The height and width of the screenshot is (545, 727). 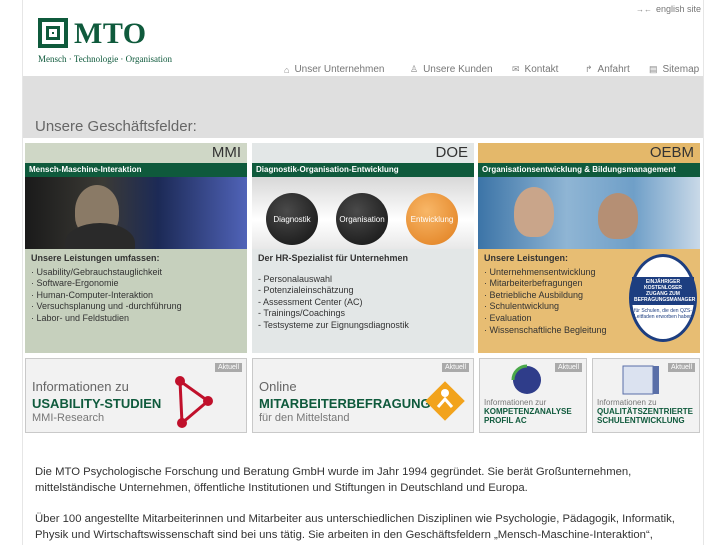 What do you see at coordinates (295, 278) in the screenshot?
I see `list-item: - Personalauswahl` at bounding box center [295, 278].